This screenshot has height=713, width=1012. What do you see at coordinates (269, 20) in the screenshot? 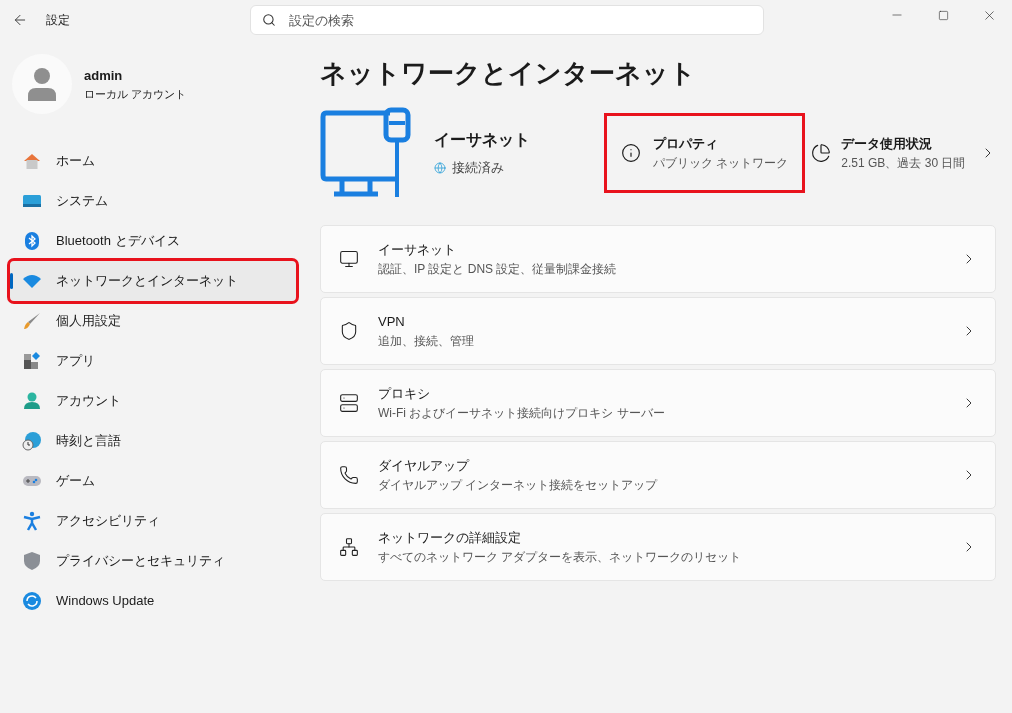
I see `search-icon` at bounding box center [269, 20].